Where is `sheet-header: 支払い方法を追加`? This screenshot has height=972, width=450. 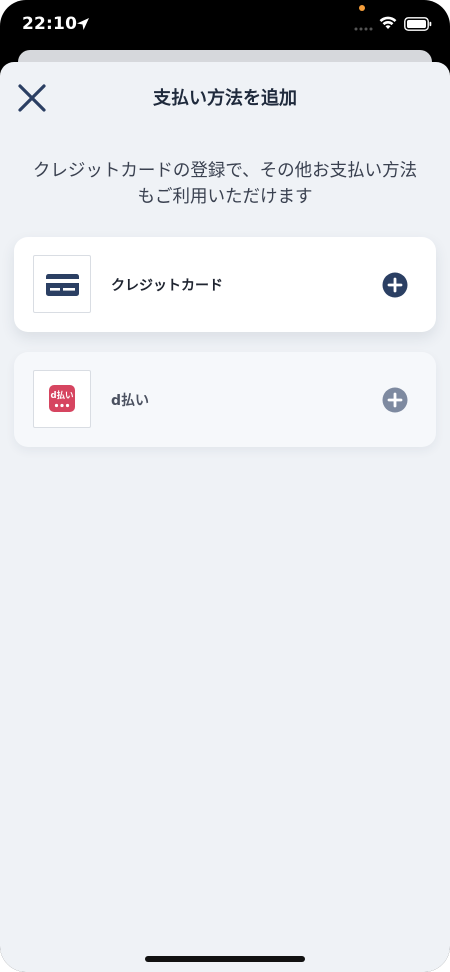 sheet-header: 支払い方法を追加 is located at coordinates (225, 96).